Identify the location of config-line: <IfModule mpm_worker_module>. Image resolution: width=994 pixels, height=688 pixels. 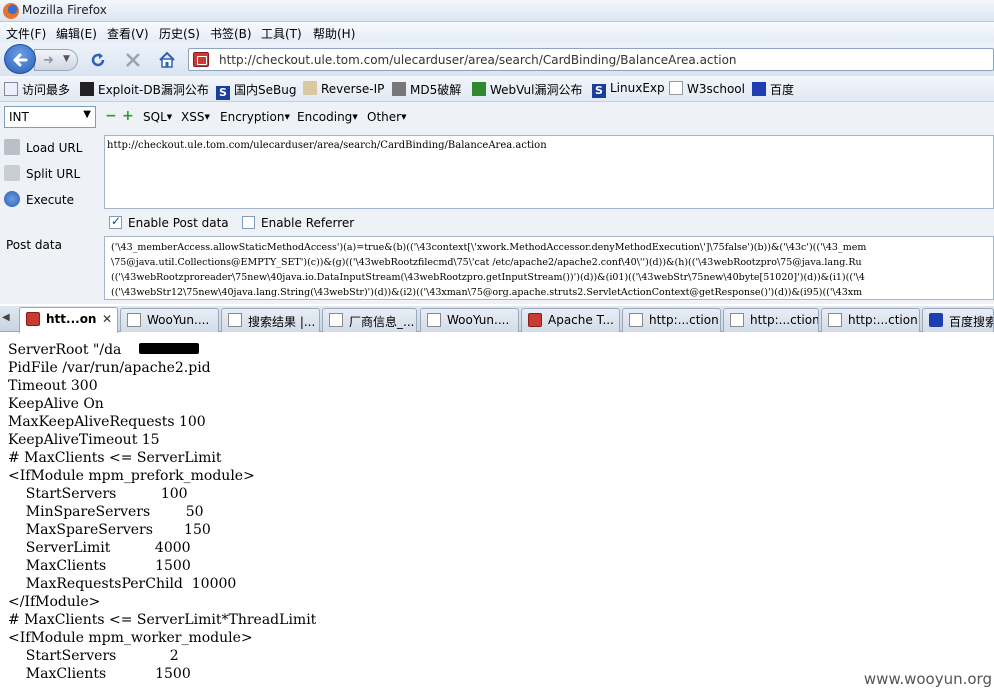
(130, 638).